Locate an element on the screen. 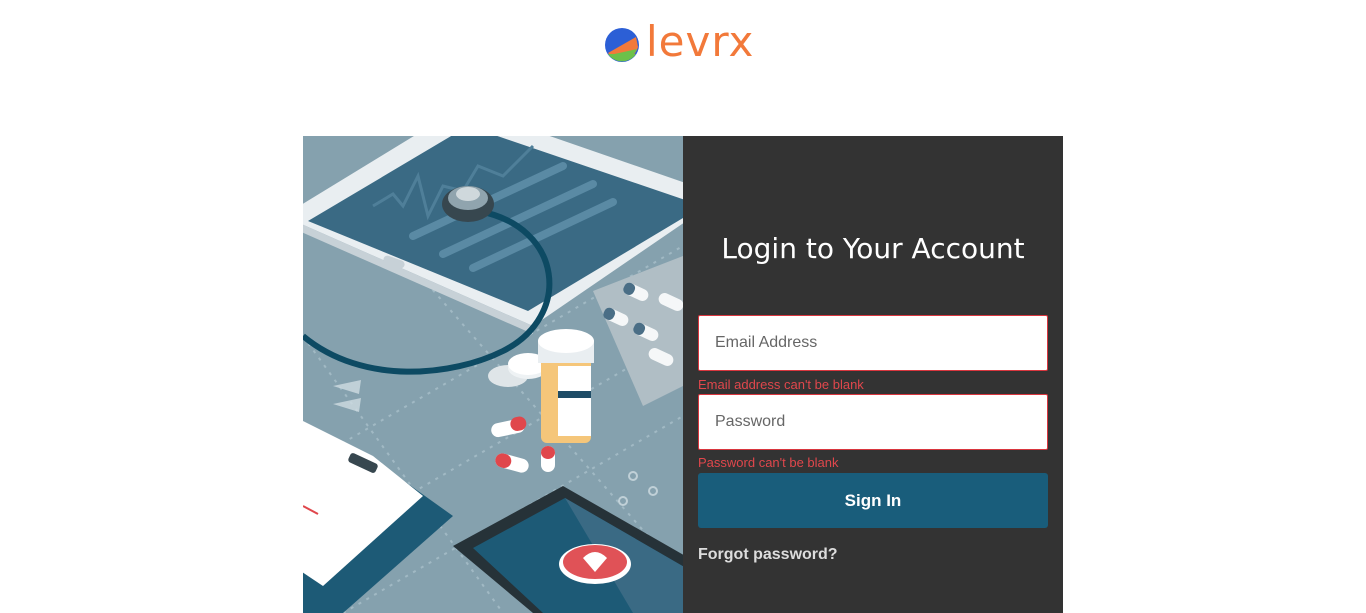 This screenshot has width=1366, height=613. brand-name: levrx is located at coordinates (700, 41).